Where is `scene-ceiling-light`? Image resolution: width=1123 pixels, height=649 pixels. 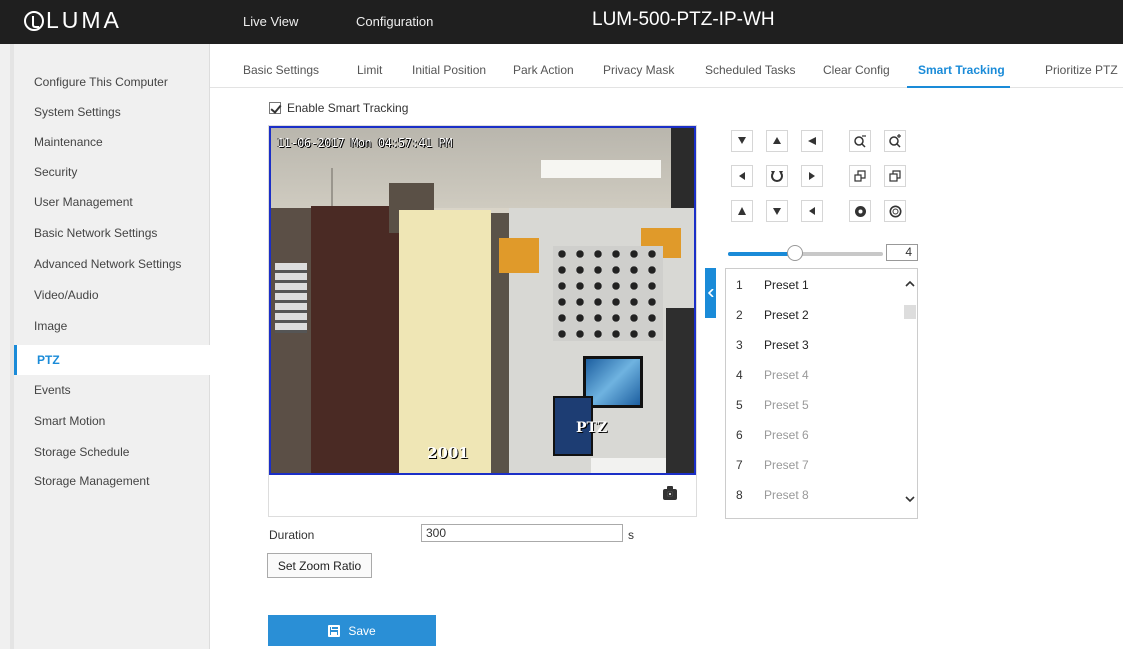 scene-ceiling-light is located at coordinates (601, 169).